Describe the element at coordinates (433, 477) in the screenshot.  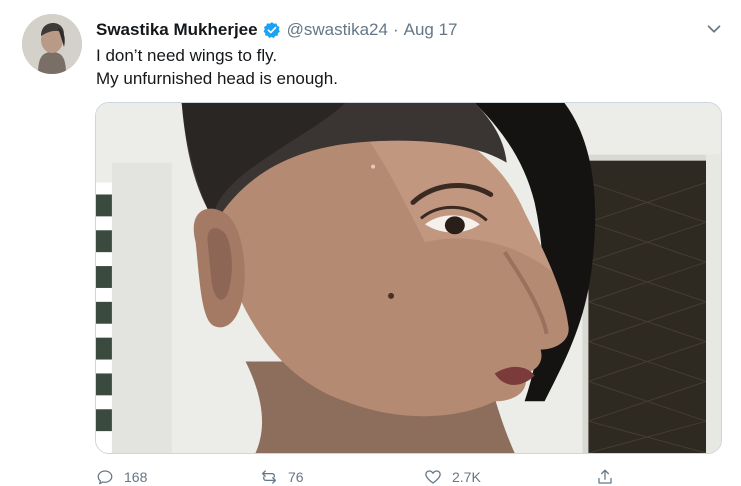
I see `heart-icon` at that location.